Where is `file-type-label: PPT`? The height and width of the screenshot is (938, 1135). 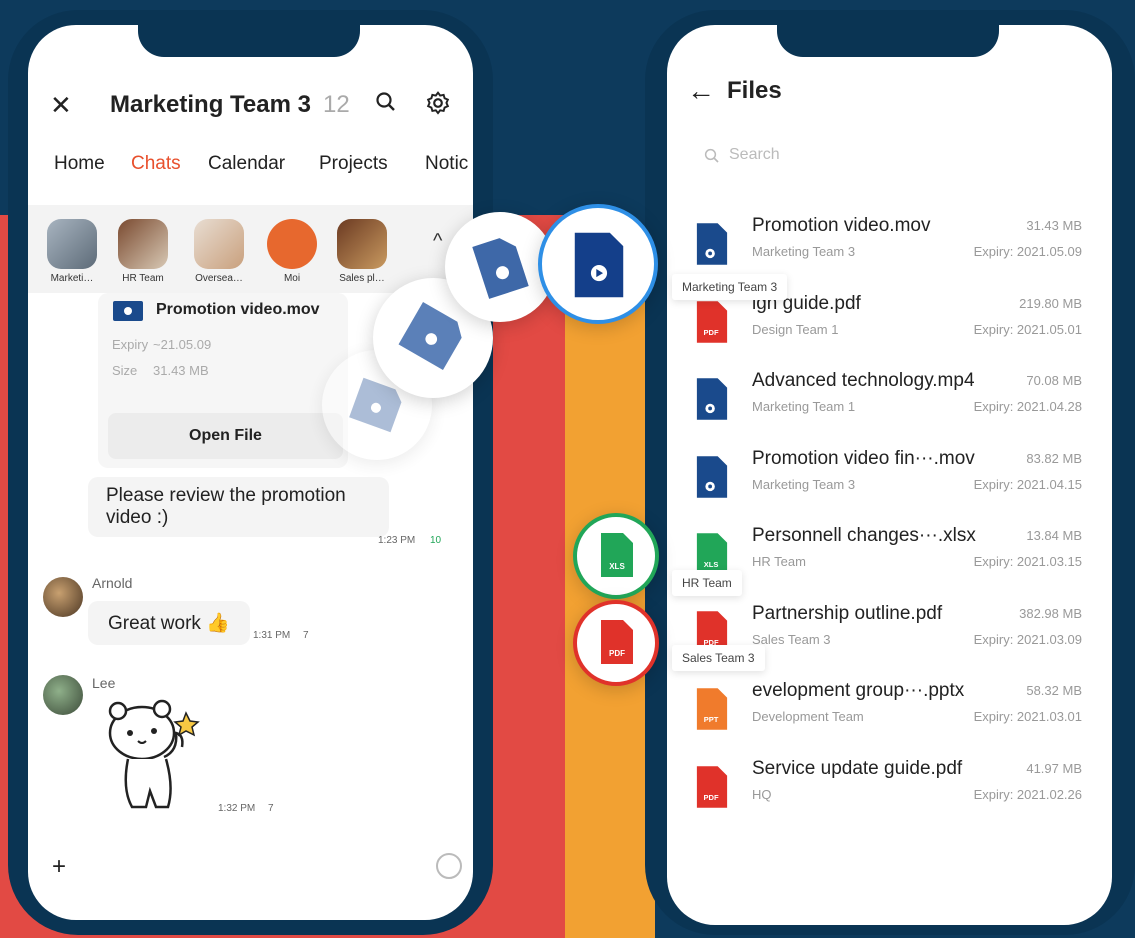 file-type-label: PPT is located at coordinates (711, 719).